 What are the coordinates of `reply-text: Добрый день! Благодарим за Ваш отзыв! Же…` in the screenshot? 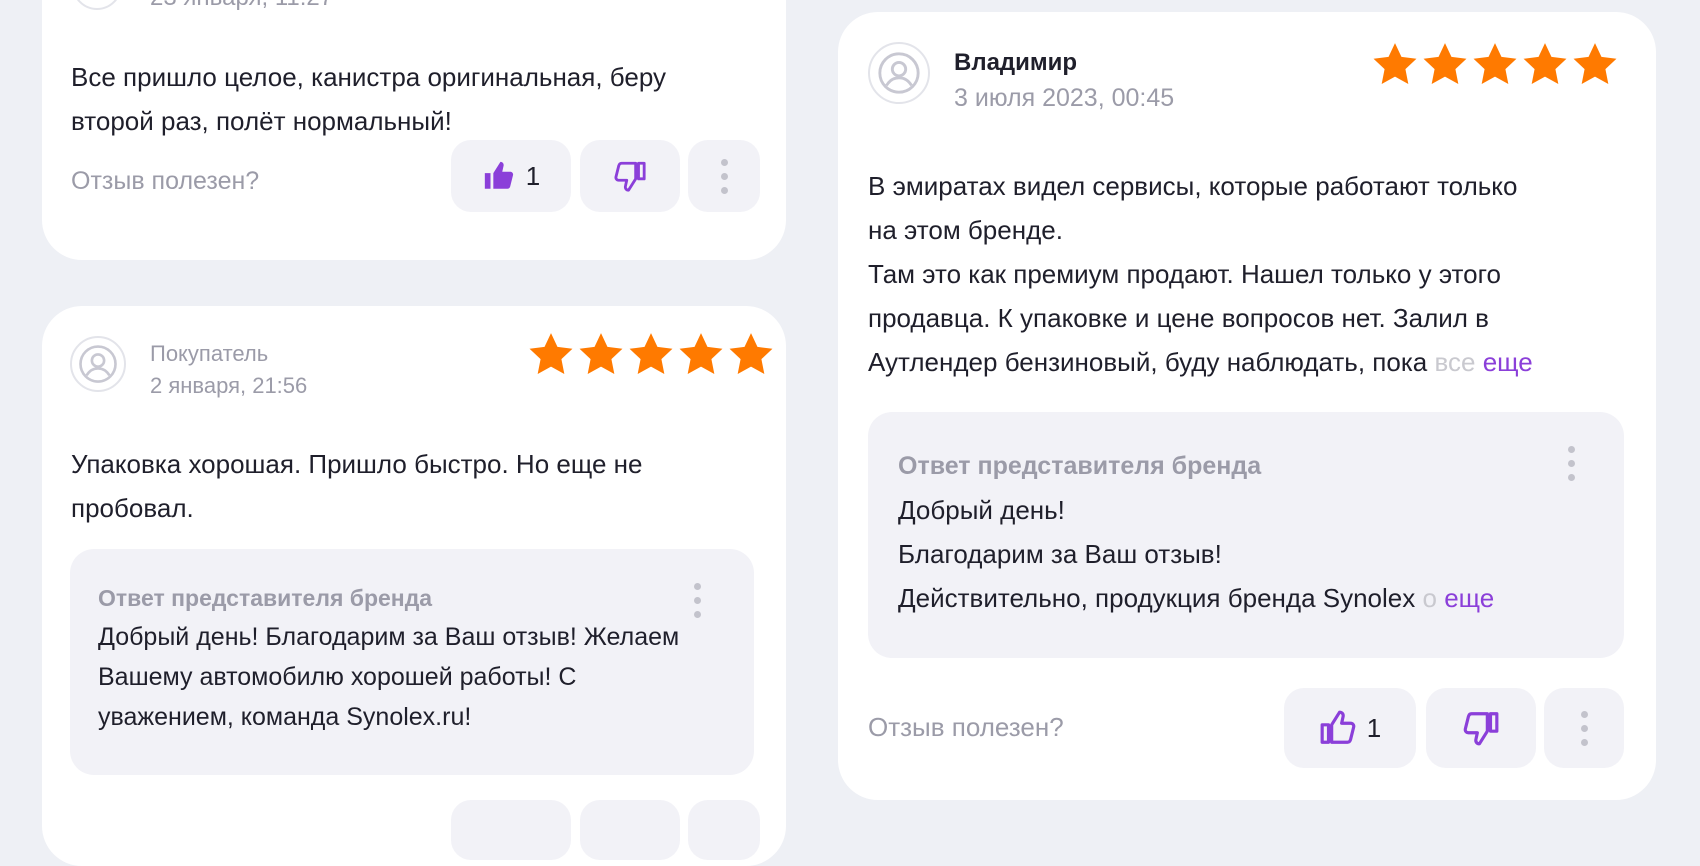 It's located at (389, 677).